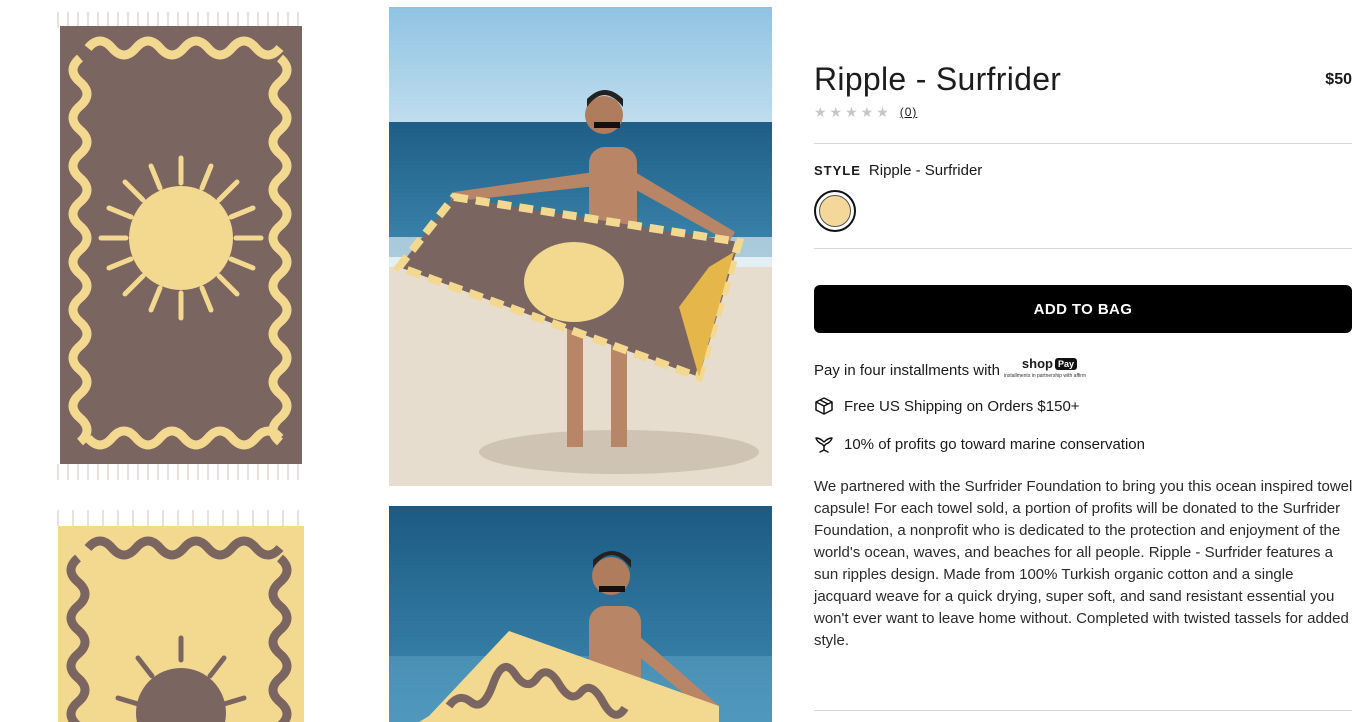 This screenshot has height=722, width=1363. I want to click on shipping-feature: Free US Shipping on Orders $150+, so click(1083, 406).